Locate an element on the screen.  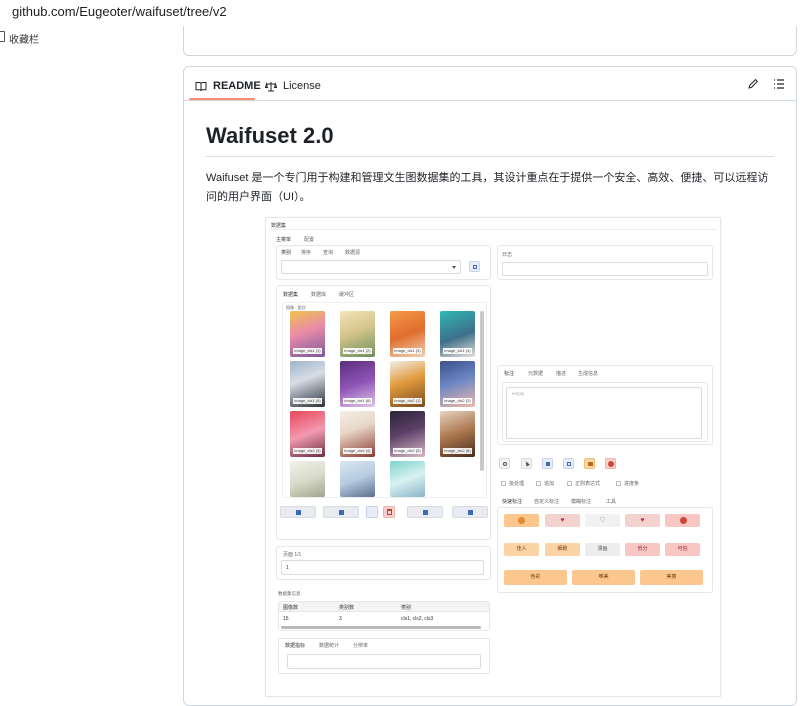
refresh-button is located at coordinates (474, 266).